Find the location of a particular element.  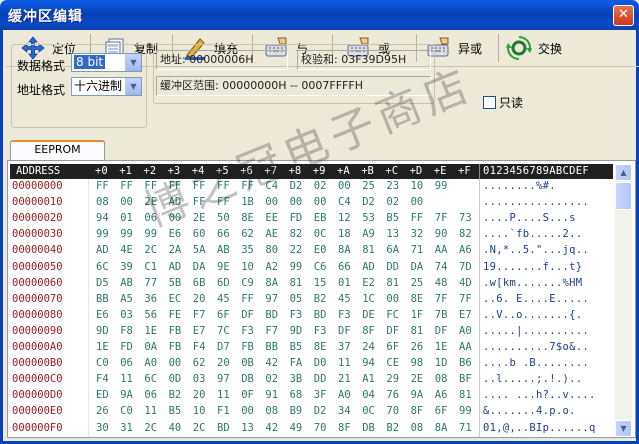

byte-cell: 9A is located at coordinates (126, 395).